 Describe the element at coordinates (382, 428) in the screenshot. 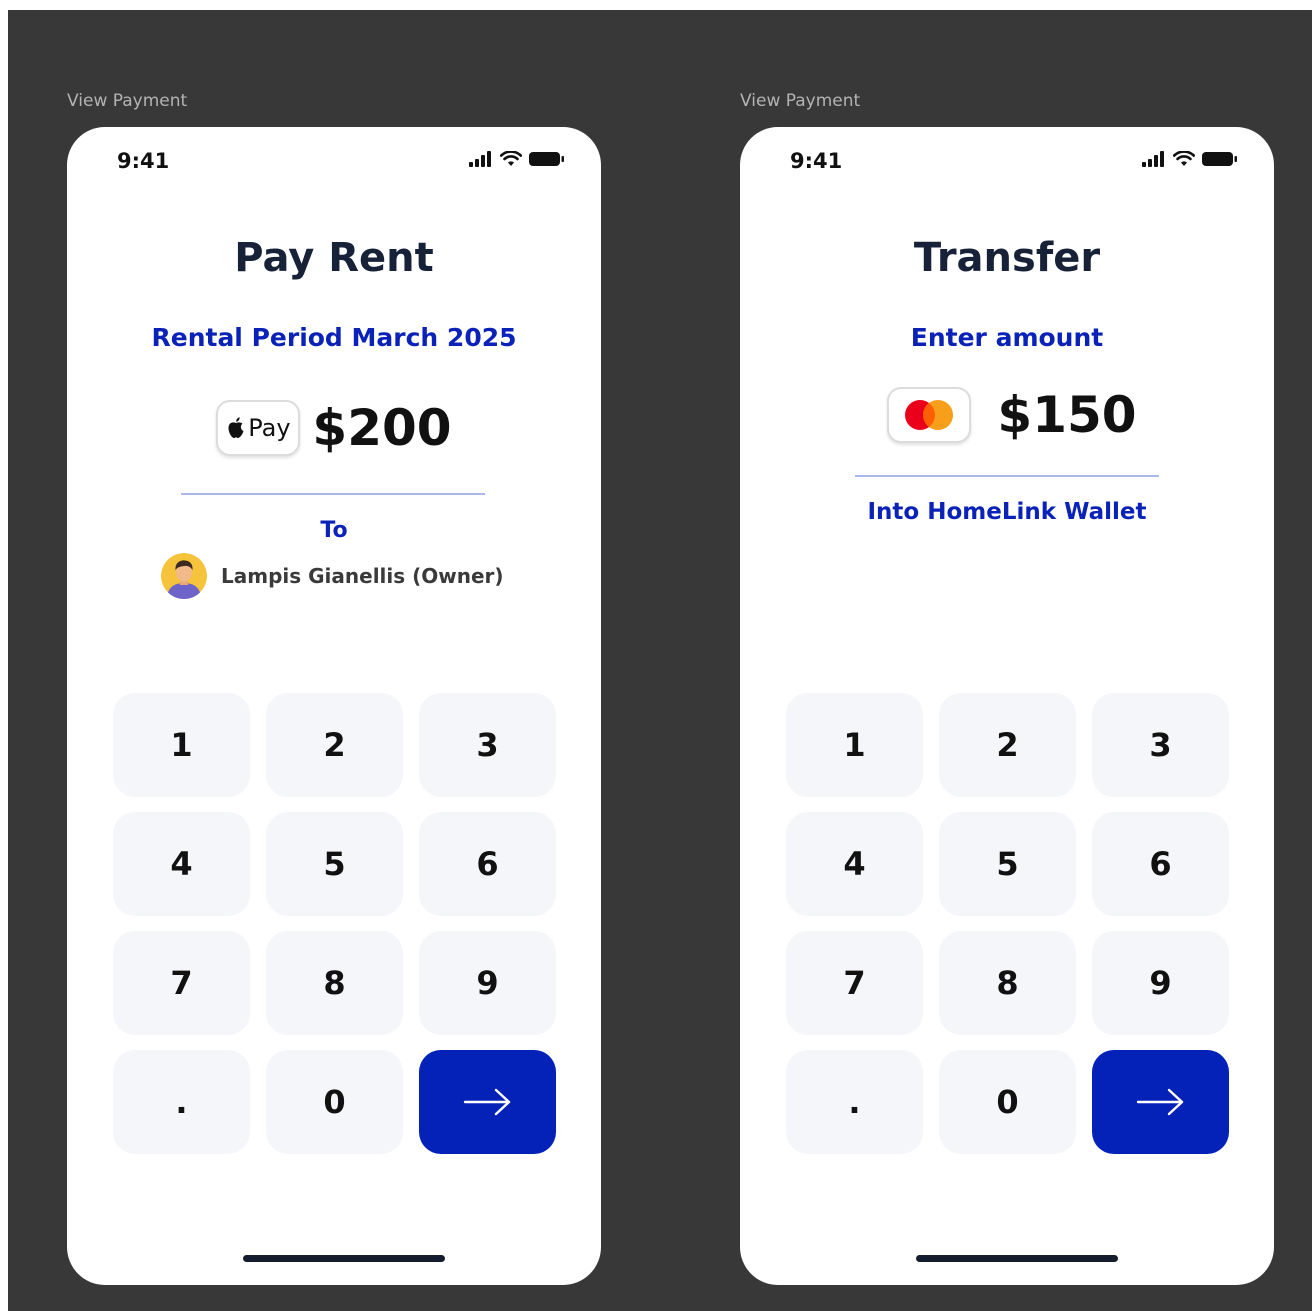

I see `amount-display: $200` at that location.